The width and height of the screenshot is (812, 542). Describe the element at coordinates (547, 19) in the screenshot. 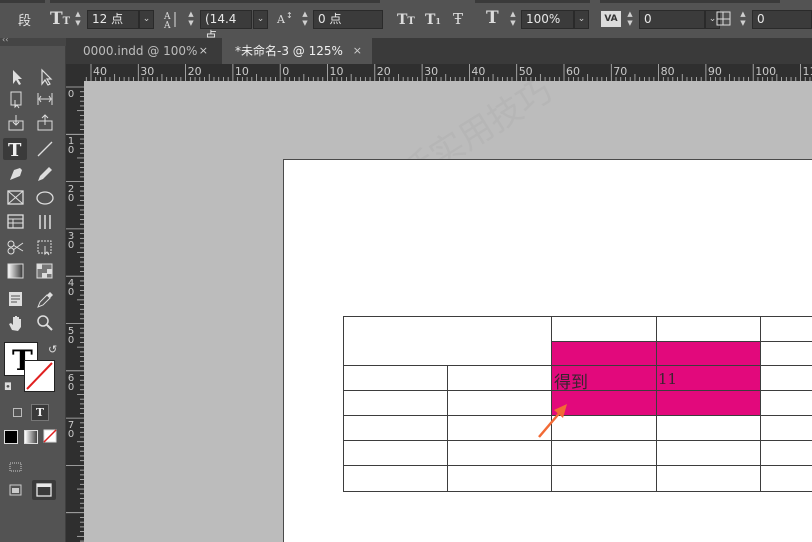

I see `vertical-scale-field: 100%` at that location.